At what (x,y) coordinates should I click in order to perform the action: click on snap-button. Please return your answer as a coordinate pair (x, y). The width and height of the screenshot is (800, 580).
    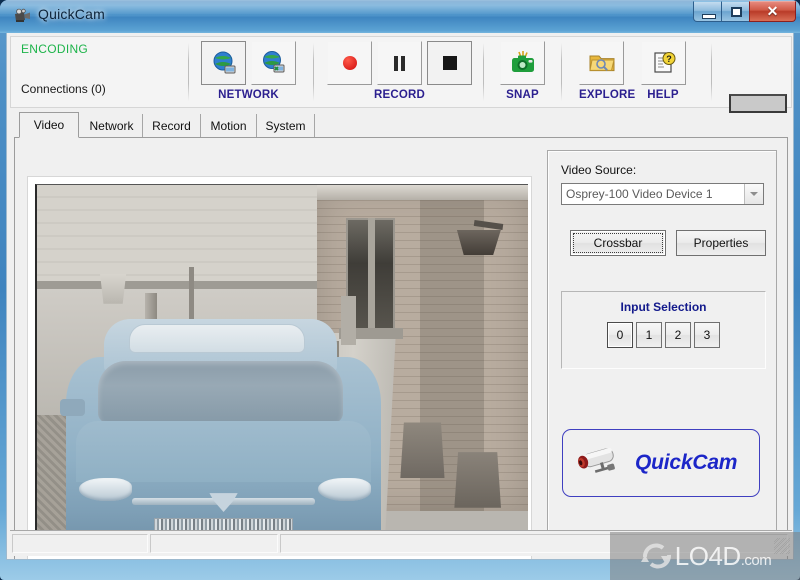
    Looking at the image, I should click on (522, 63).